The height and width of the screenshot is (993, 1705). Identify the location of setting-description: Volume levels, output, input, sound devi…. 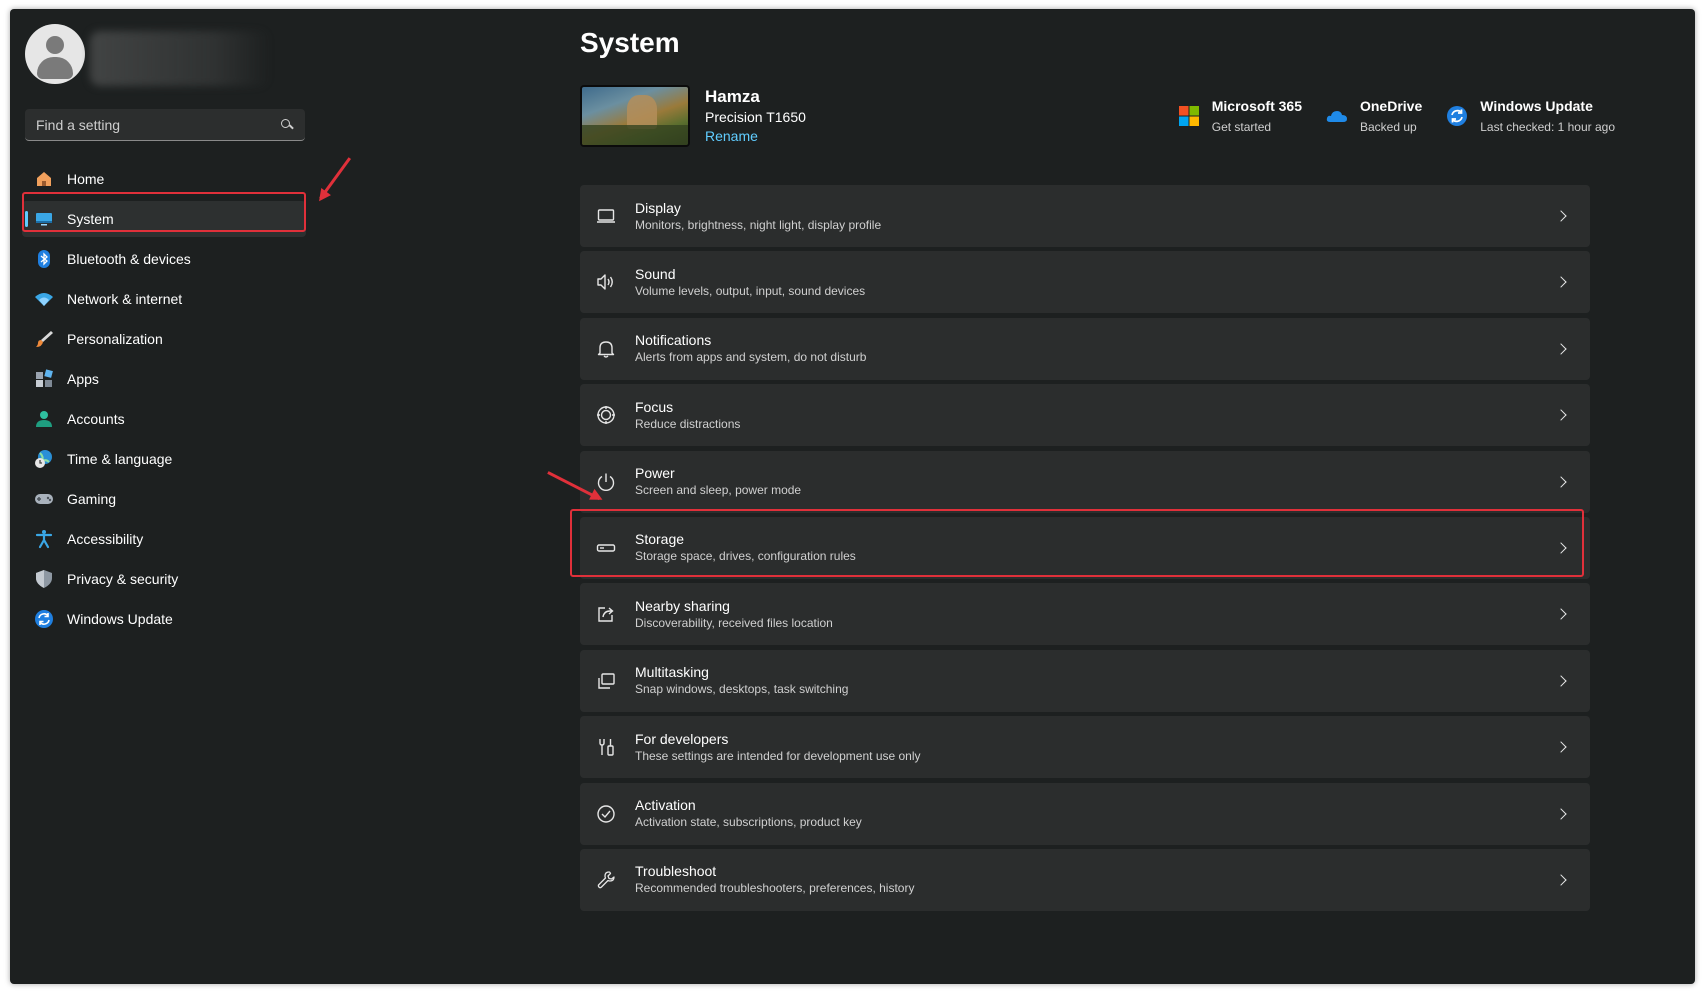
(750, 290).